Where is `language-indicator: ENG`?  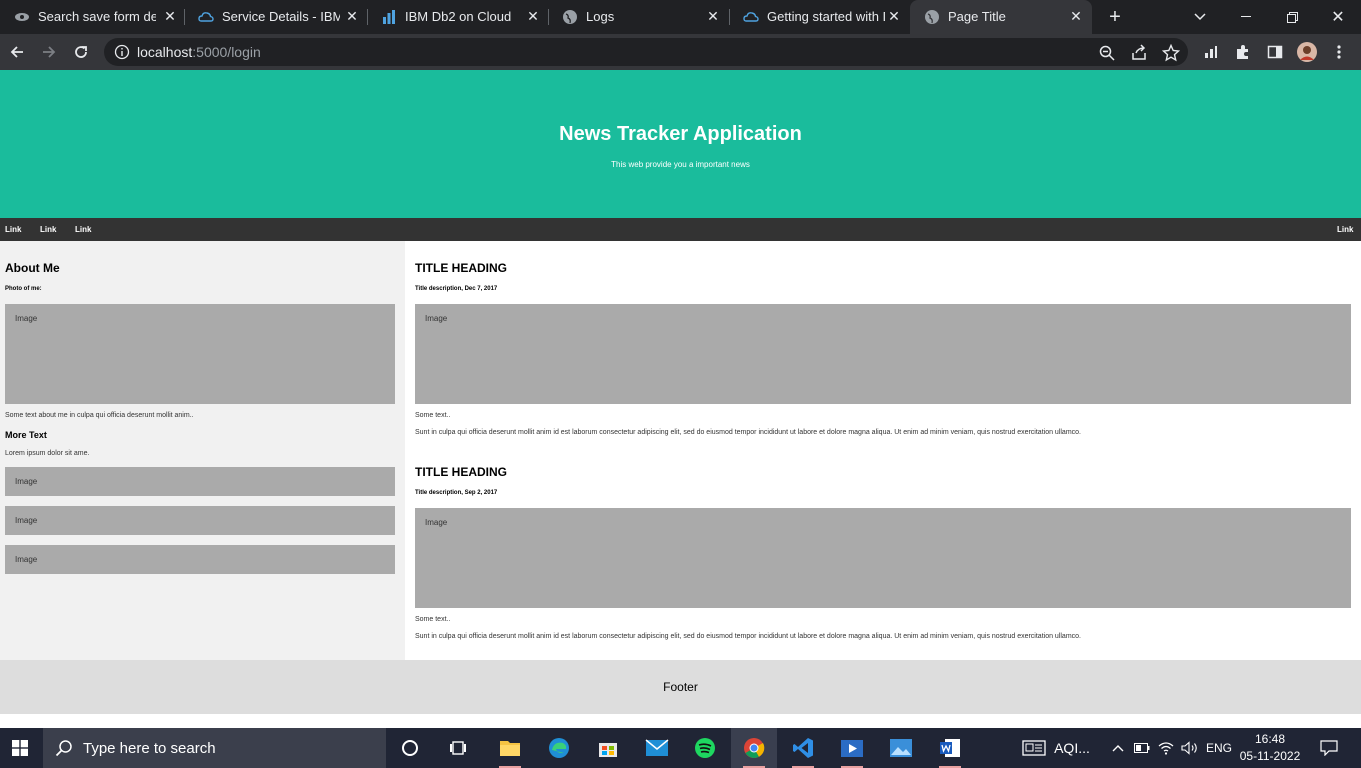 language-indicator: ENG is located at coordinates (1219, 748).